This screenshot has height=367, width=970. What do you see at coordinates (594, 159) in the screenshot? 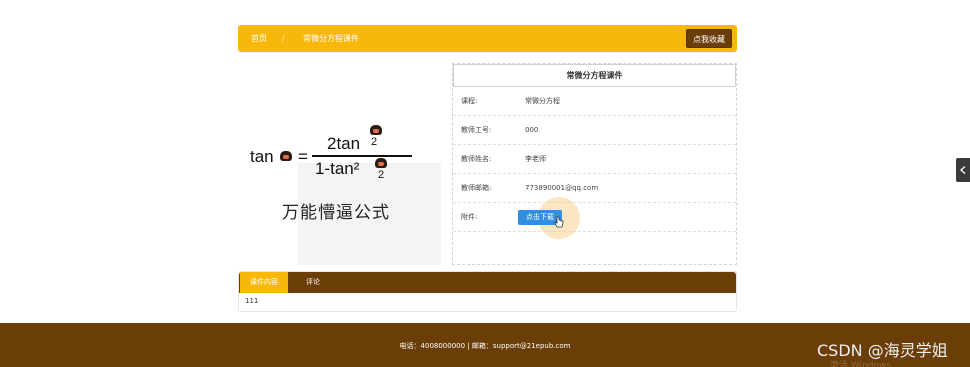
I see `detail-row-teacher-name: 教师姓名: 李老师` at bounding box center [594, 159].